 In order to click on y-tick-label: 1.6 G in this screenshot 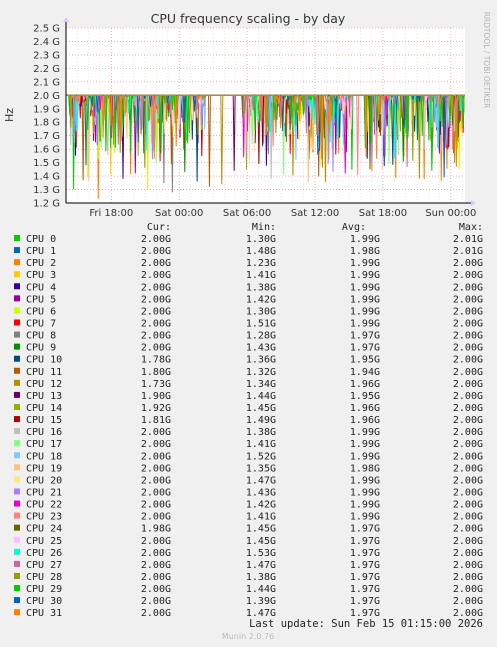, I will do `click(46, 150)`.